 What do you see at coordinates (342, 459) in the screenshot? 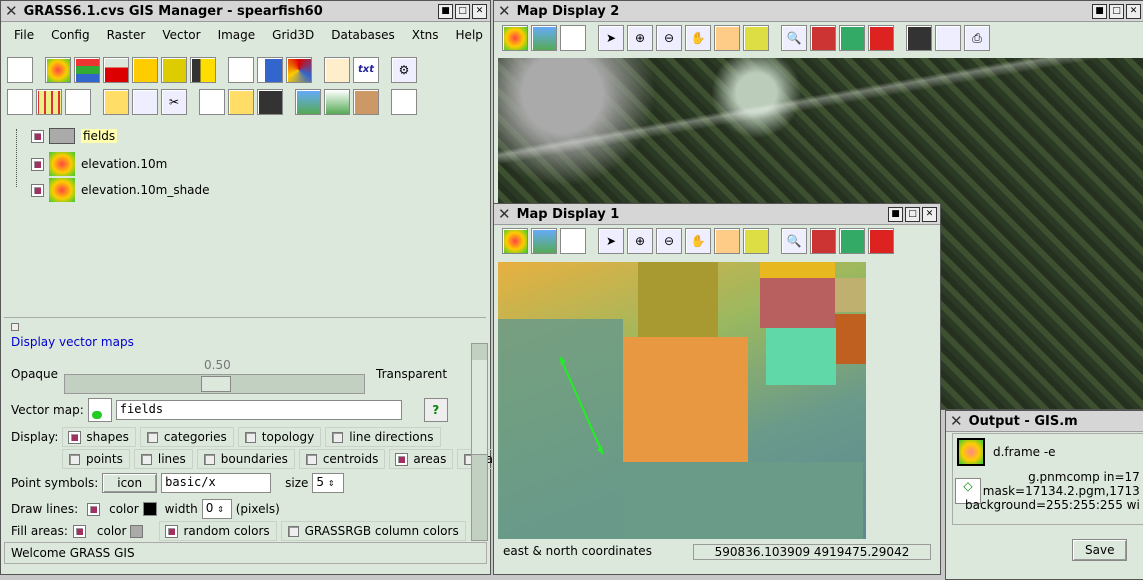
I see `centroids-checkbox: centroids` at bounding box center [342, 459].